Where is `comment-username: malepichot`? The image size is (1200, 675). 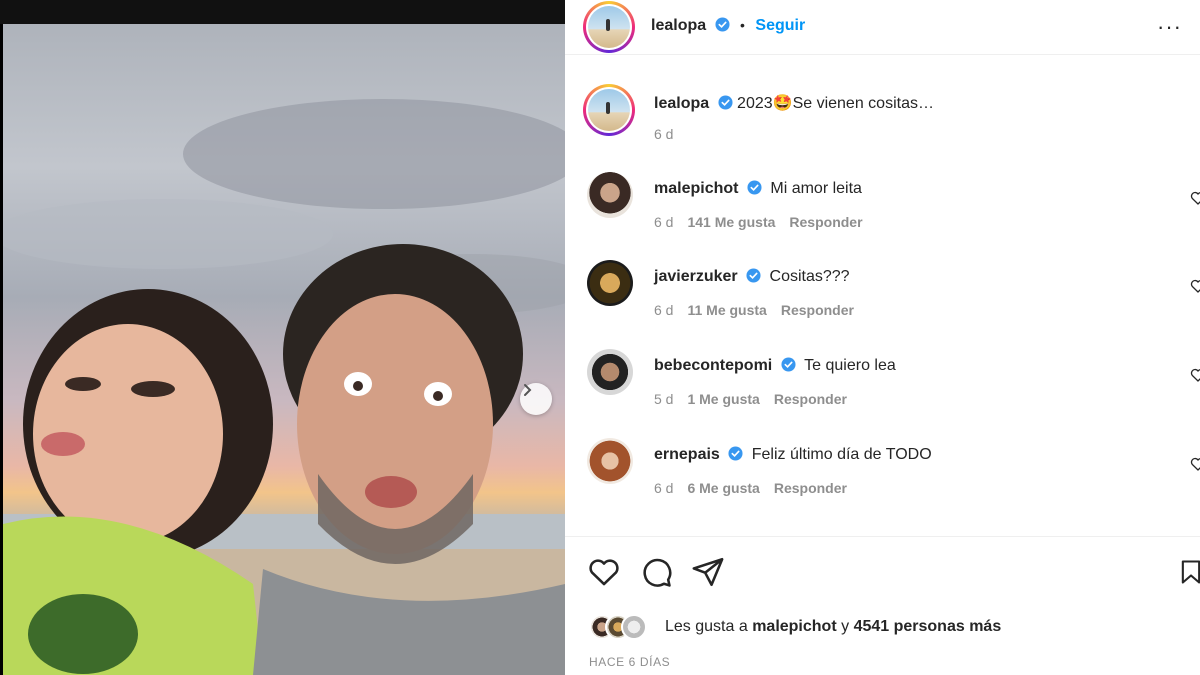 comment-username: malepichot is located at coordinates (696, 188).